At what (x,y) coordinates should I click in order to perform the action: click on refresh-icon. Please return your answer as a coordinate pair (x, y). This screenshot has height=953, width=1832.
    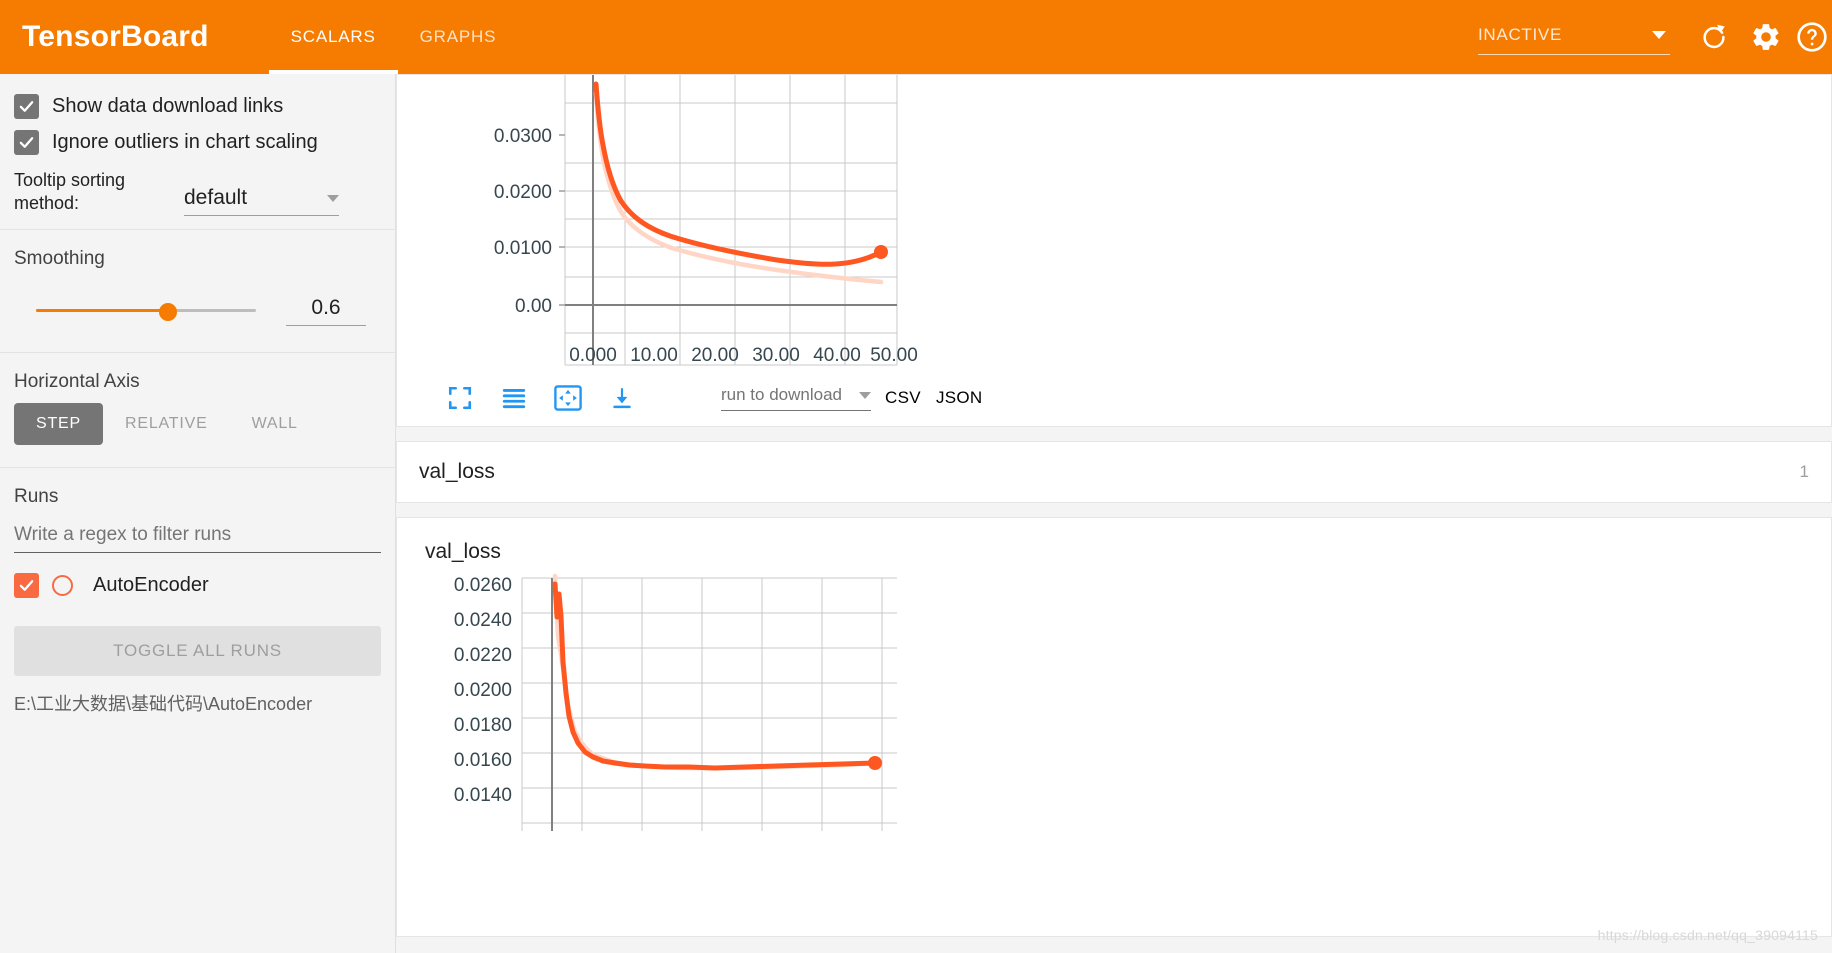
    Looking at the image, I should click on (1714, 36).